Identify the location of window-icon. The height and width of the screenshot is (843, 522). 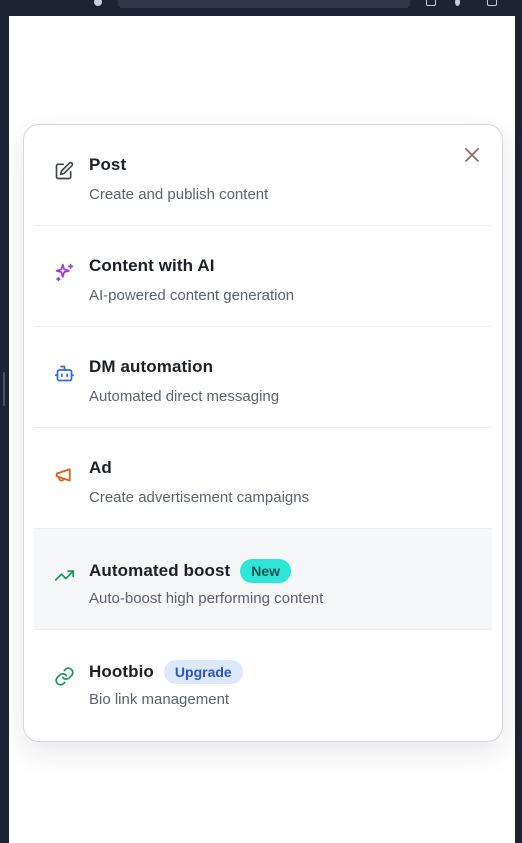
(492, 3).